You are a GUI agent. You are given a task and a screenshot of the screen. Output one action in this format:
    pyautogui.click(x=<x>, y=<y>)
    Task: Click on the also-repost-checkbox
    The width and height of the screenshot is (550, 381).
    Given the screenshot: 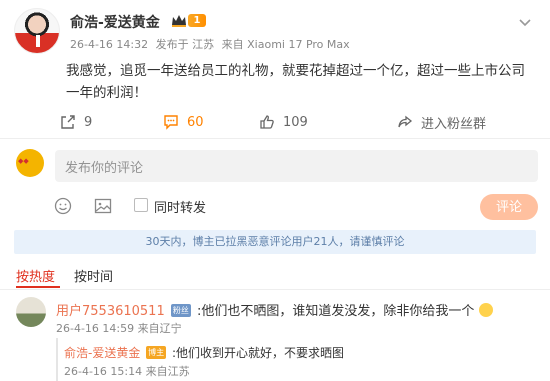 What is the action you would take?
    pyautogui.click(x=141, y=205)
    